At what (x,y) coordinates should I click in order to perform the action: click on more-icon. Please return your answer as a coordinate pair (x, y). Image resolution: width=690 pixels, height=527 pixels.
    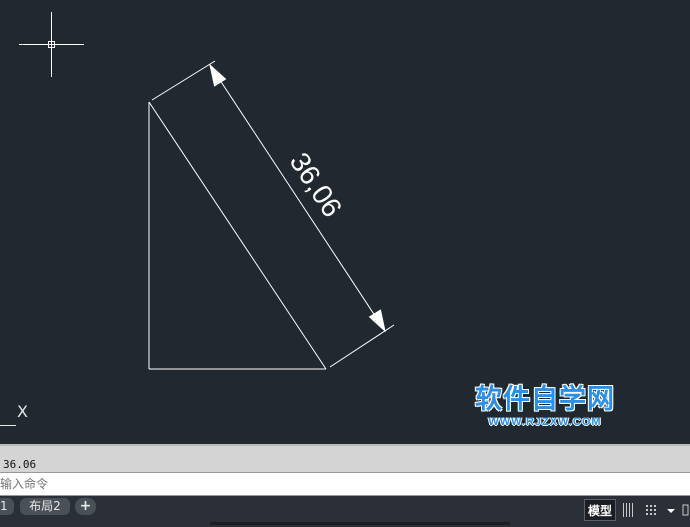
    Looking at the image, I should click on (685, 510).